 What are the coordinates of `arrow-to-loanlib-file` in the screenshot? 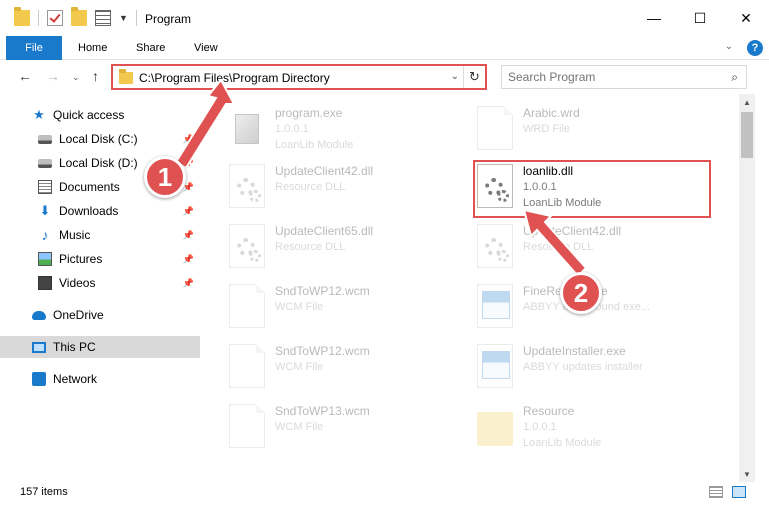 It's located at (555, 243).